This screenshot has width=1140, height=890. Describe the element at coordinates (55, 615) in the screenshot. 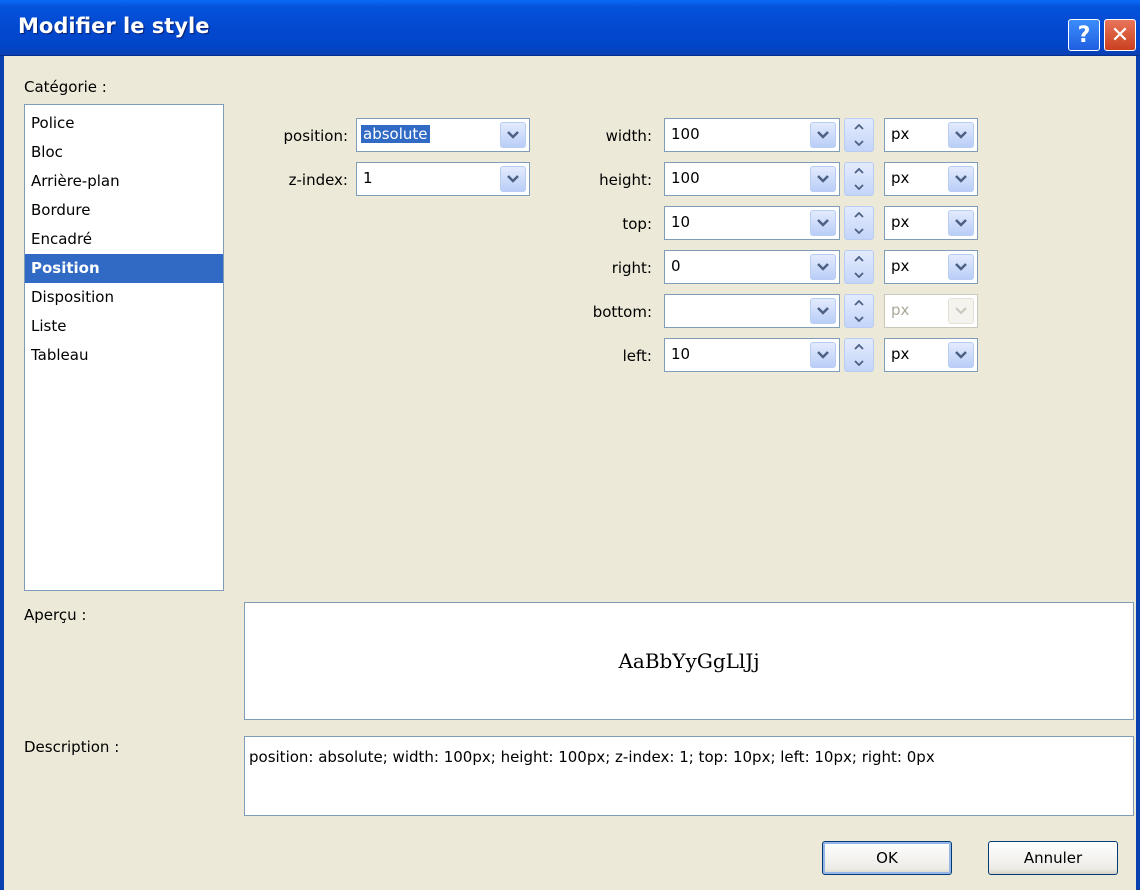

I see `preview-label: Aperçu :` at that location.